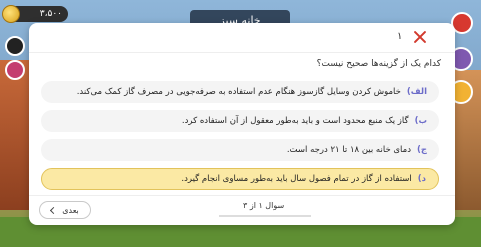  I want to click on next-button: بعدی, so click(65, 210).